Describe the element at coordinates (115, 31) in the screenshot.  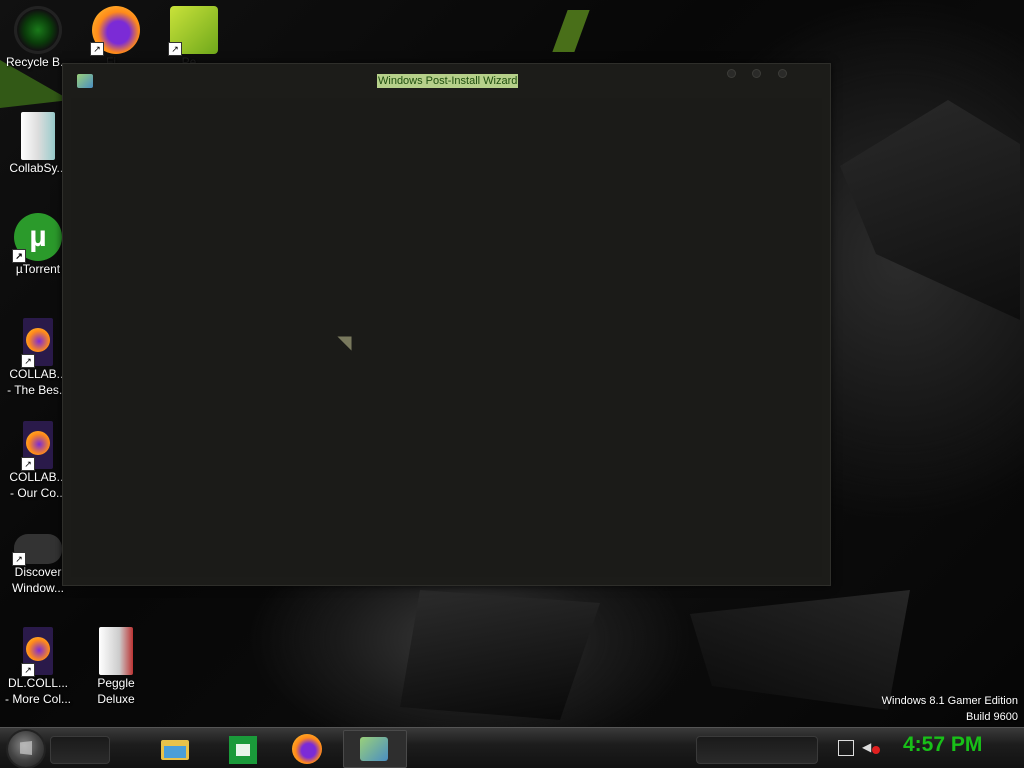
I see `firefox-icon: ↗` at that location.